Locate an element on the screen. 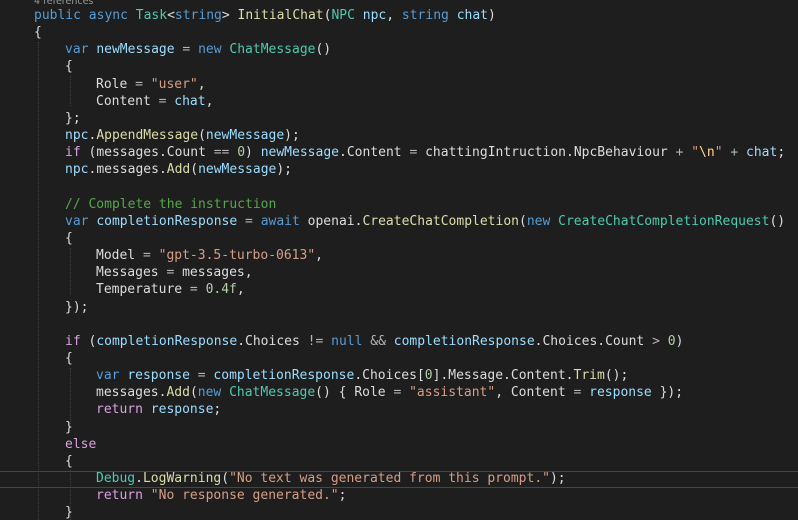 The width and height of the screenshot is (798, 520). code-token: < is located at coordinates (171, 15).